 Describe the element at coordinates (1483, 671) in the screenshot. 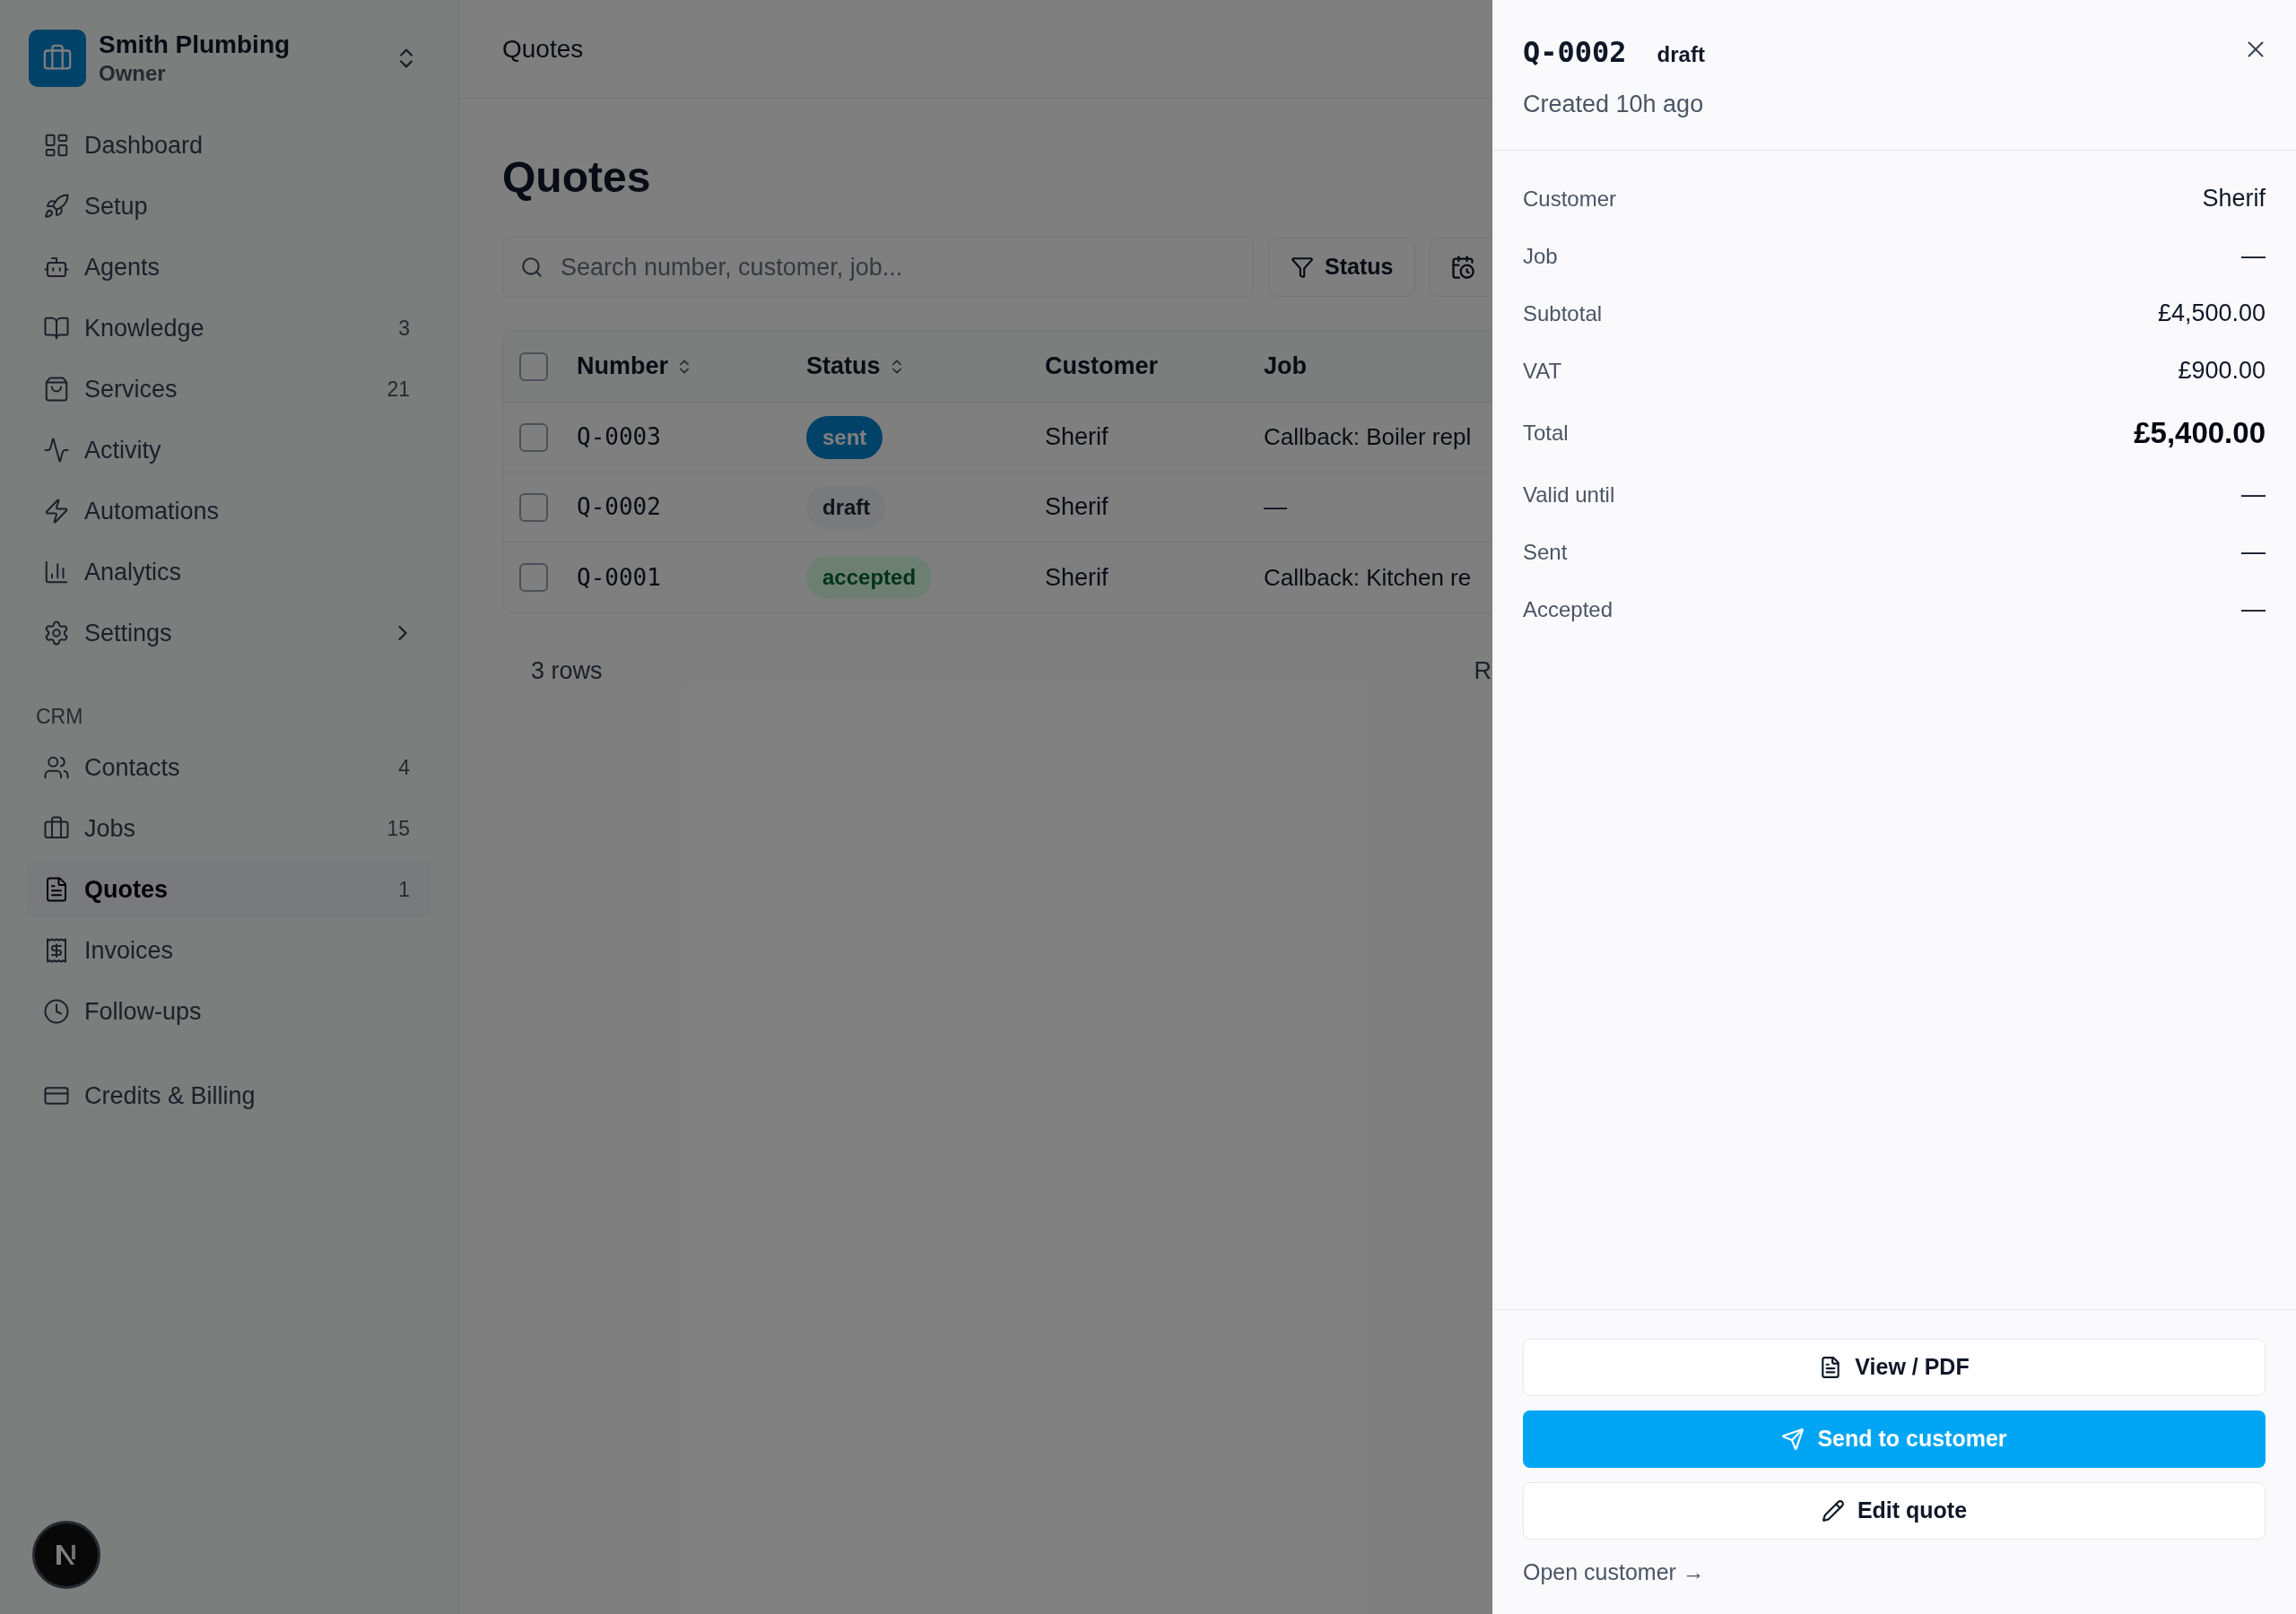

I see `pagination-label: R` at that location.